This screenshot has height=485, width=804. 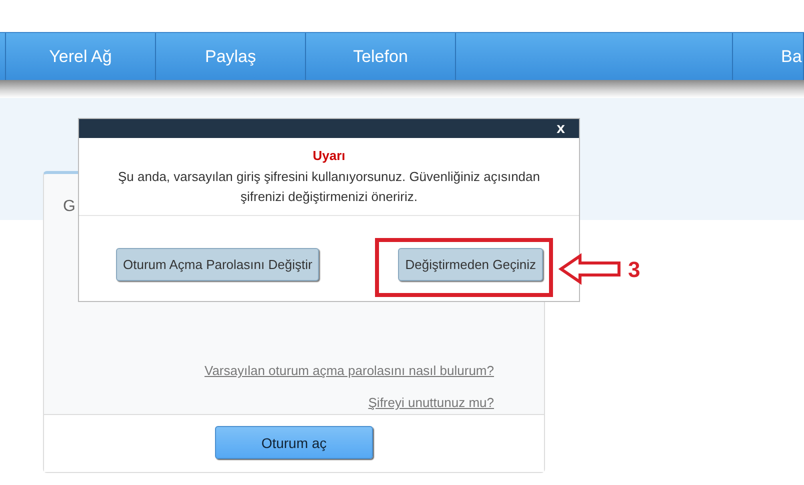 What do you see at coordinates (329, 155) in the screenshot?
I see `dialog-heading: Uyarı` at bounding box center [329, 155].